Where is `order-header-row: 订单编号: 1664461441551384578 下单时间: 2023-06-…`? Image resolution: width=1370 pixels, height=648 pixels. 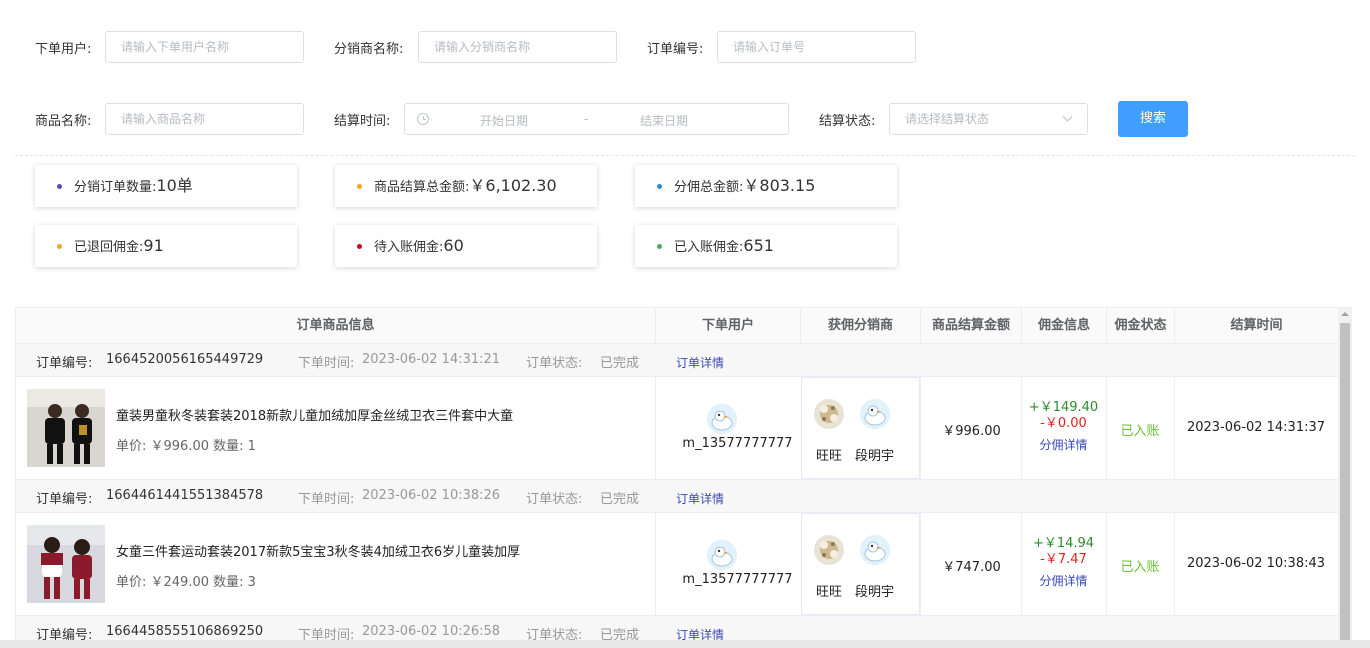
order-header-row: 订单编号: 1664461441551384578 下单时间: 2023-06-… is located at coordinates (677, 496).